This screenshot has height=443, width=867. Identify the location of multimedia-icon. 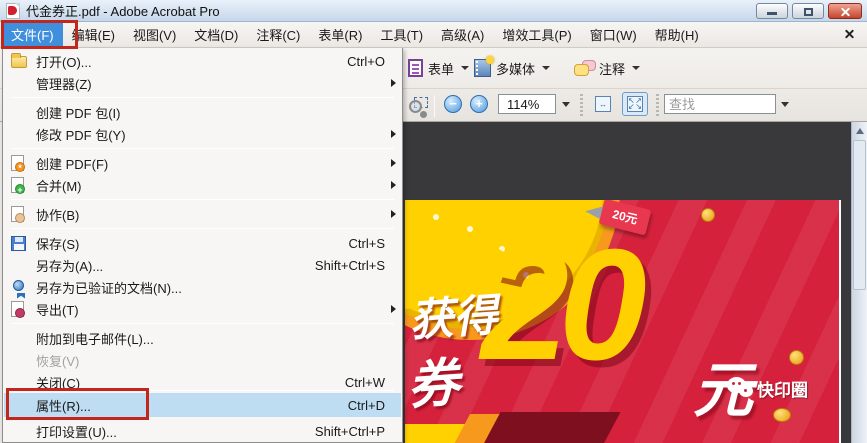
(484, 66).